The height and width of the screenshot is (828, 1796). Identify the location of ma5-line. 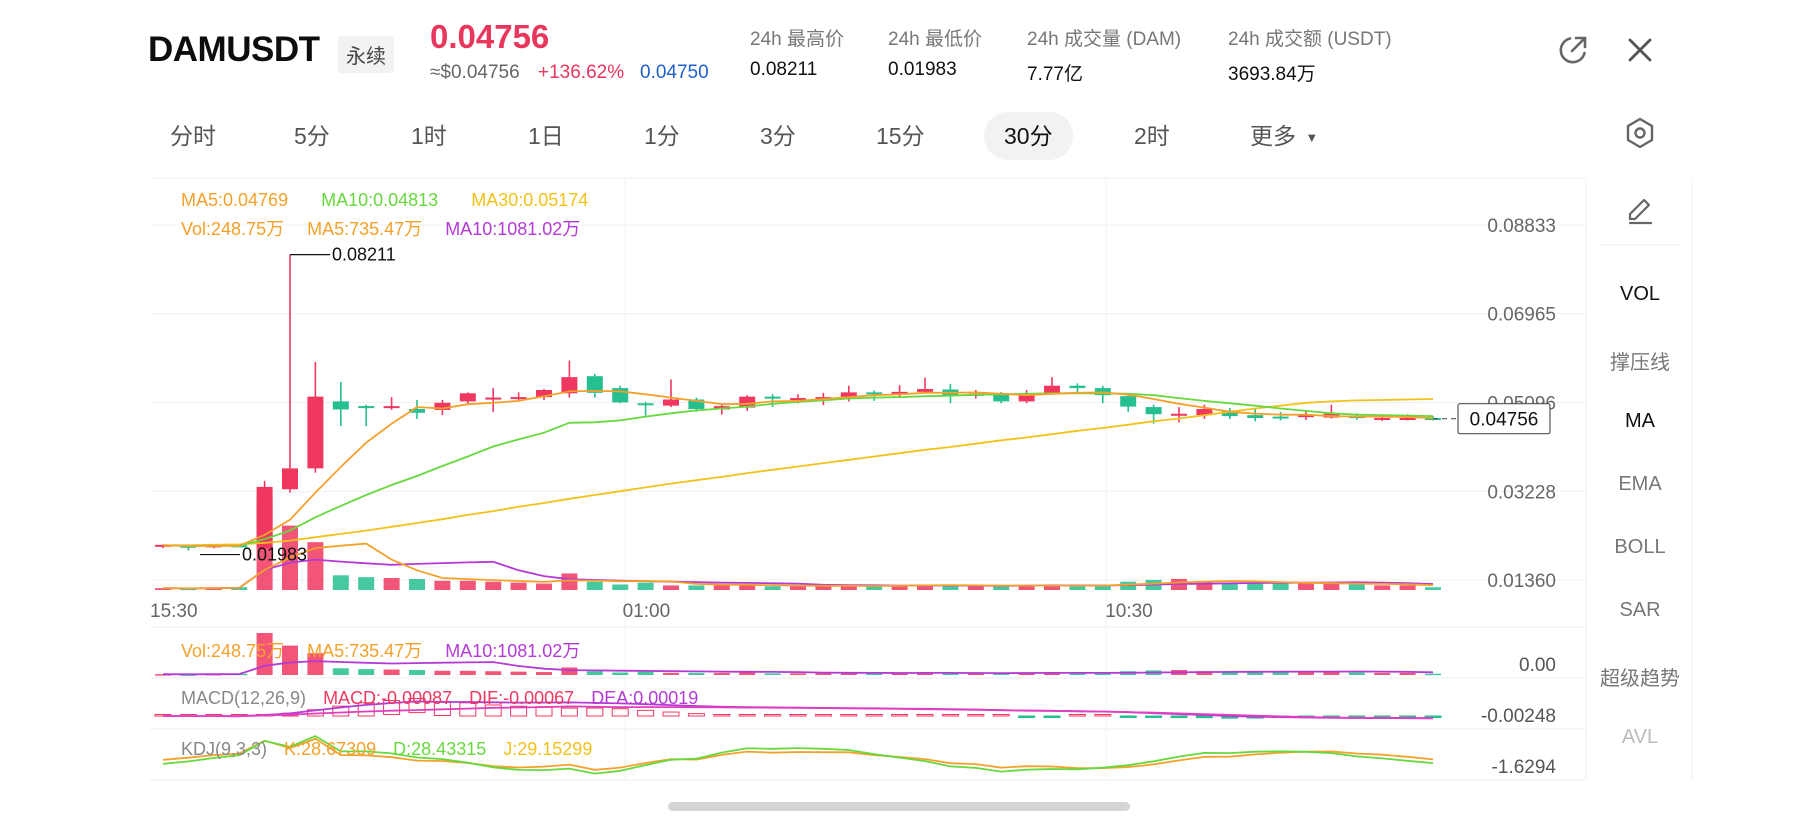
(798, 468).